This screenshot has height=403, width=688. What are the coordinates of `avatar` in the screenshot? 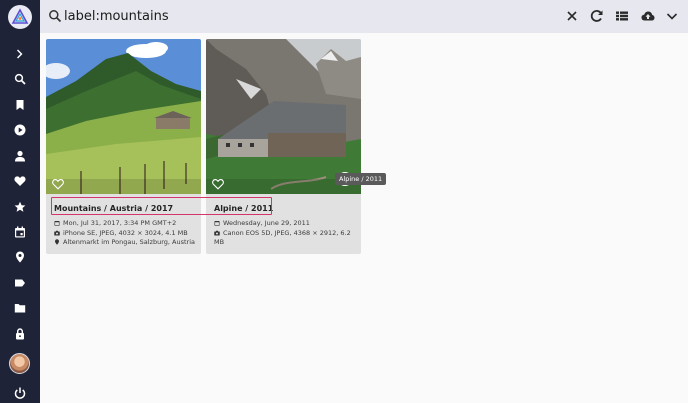 It's located at (19, 363).